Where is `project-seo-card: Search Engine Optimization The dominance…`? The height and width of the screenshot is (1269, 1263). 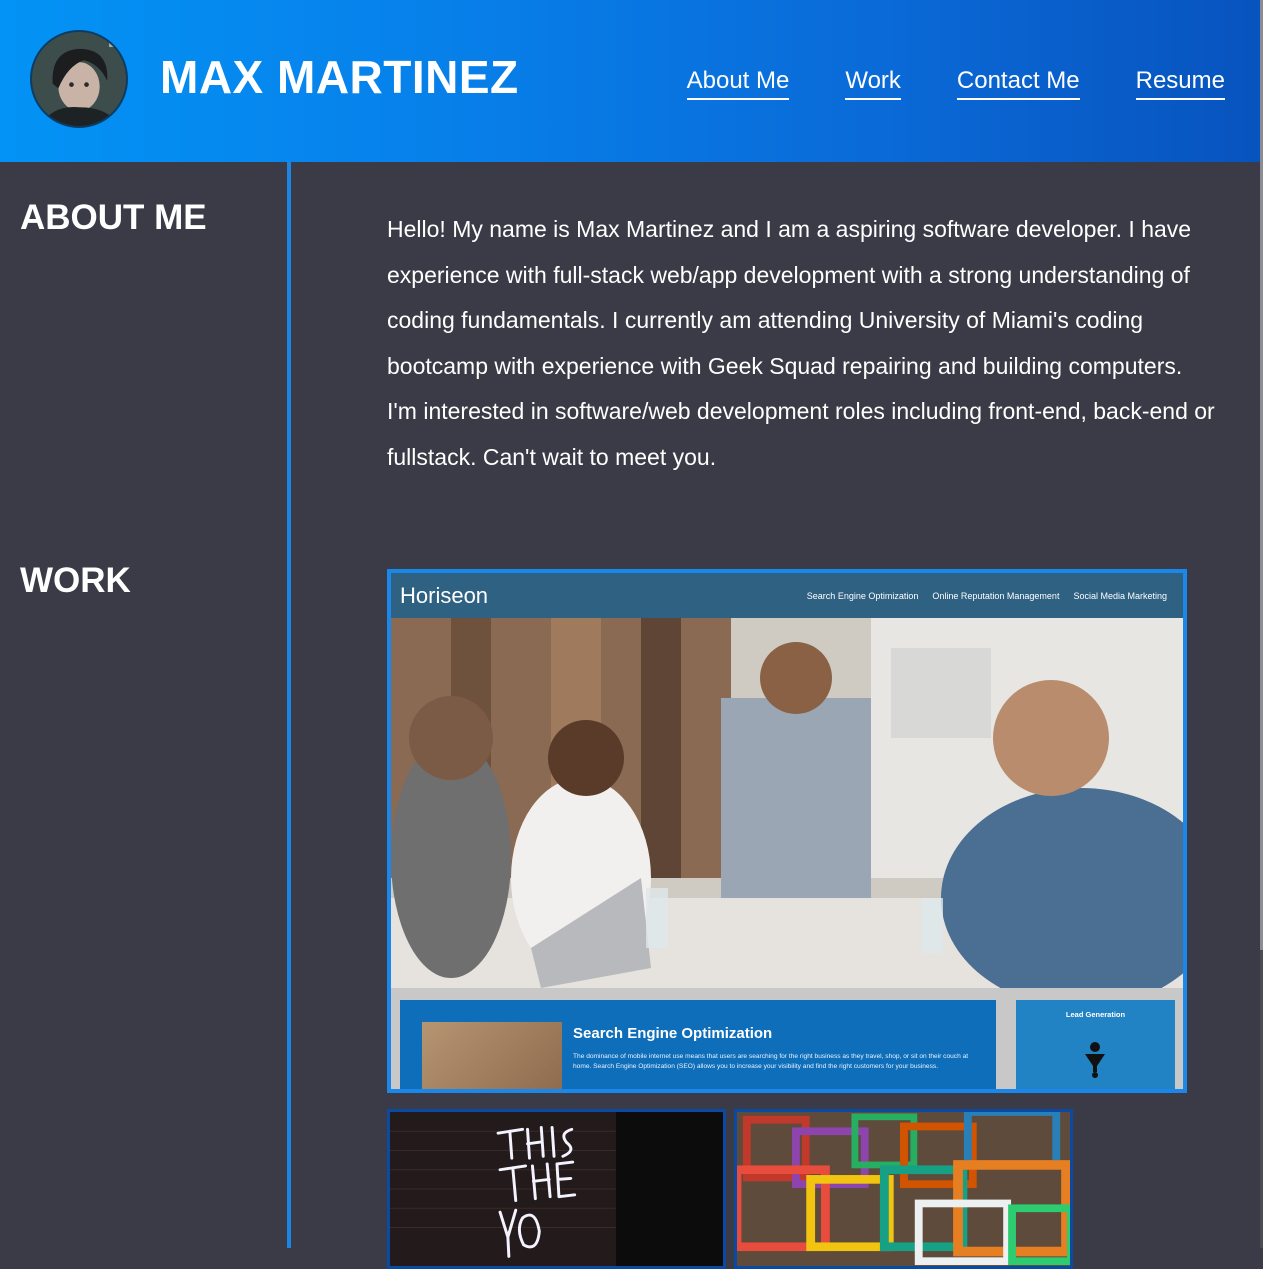 project-seo-card: Search Engine Optimization The dominance… is located at coordinates (698, 1044).